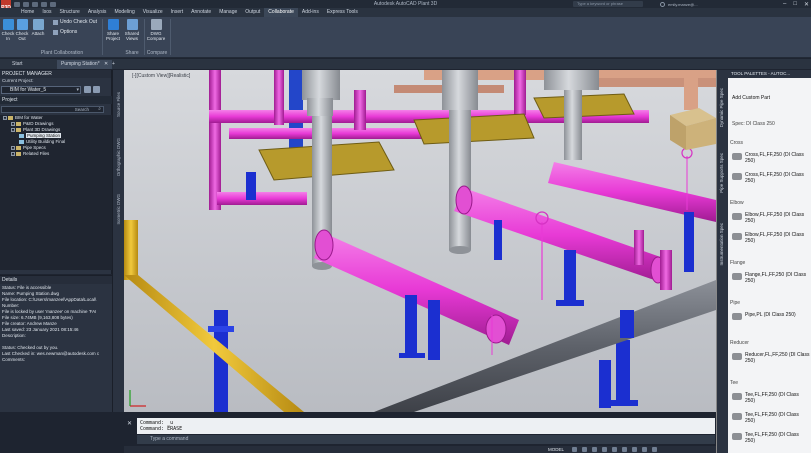 The width and height of the screenshot is (811, 453). Describe the element at coordinates (721, 107) in the screenshot. I see `tab-dynamic-pipe-spec: Dynamic Pipe Spec` at that location.